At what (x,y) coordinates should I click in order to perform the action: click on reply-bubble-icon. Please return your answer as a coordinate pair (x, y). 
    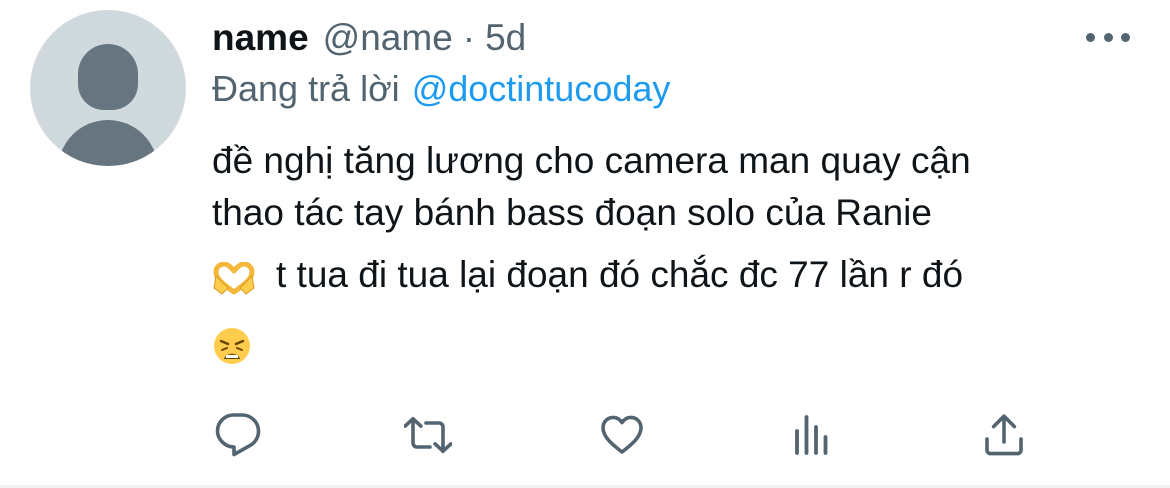
    Looking at the image, I should click on (238, 435).